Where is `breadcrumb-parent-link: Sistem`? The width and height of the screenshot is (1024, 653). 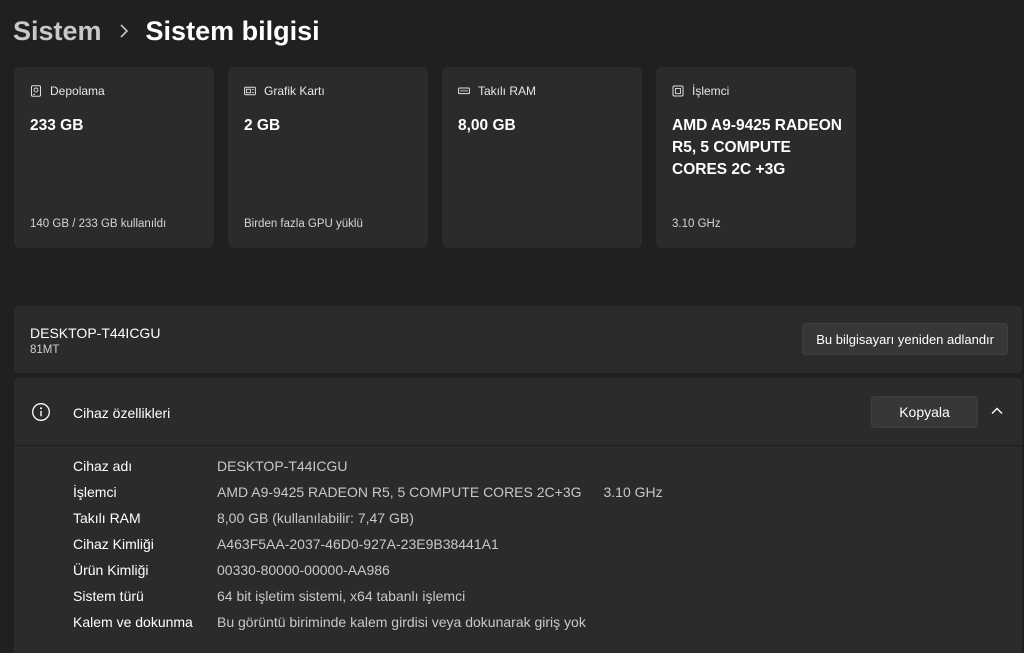
breadcrumb-parent-link: Sistem is located at coordinates (57, 31).